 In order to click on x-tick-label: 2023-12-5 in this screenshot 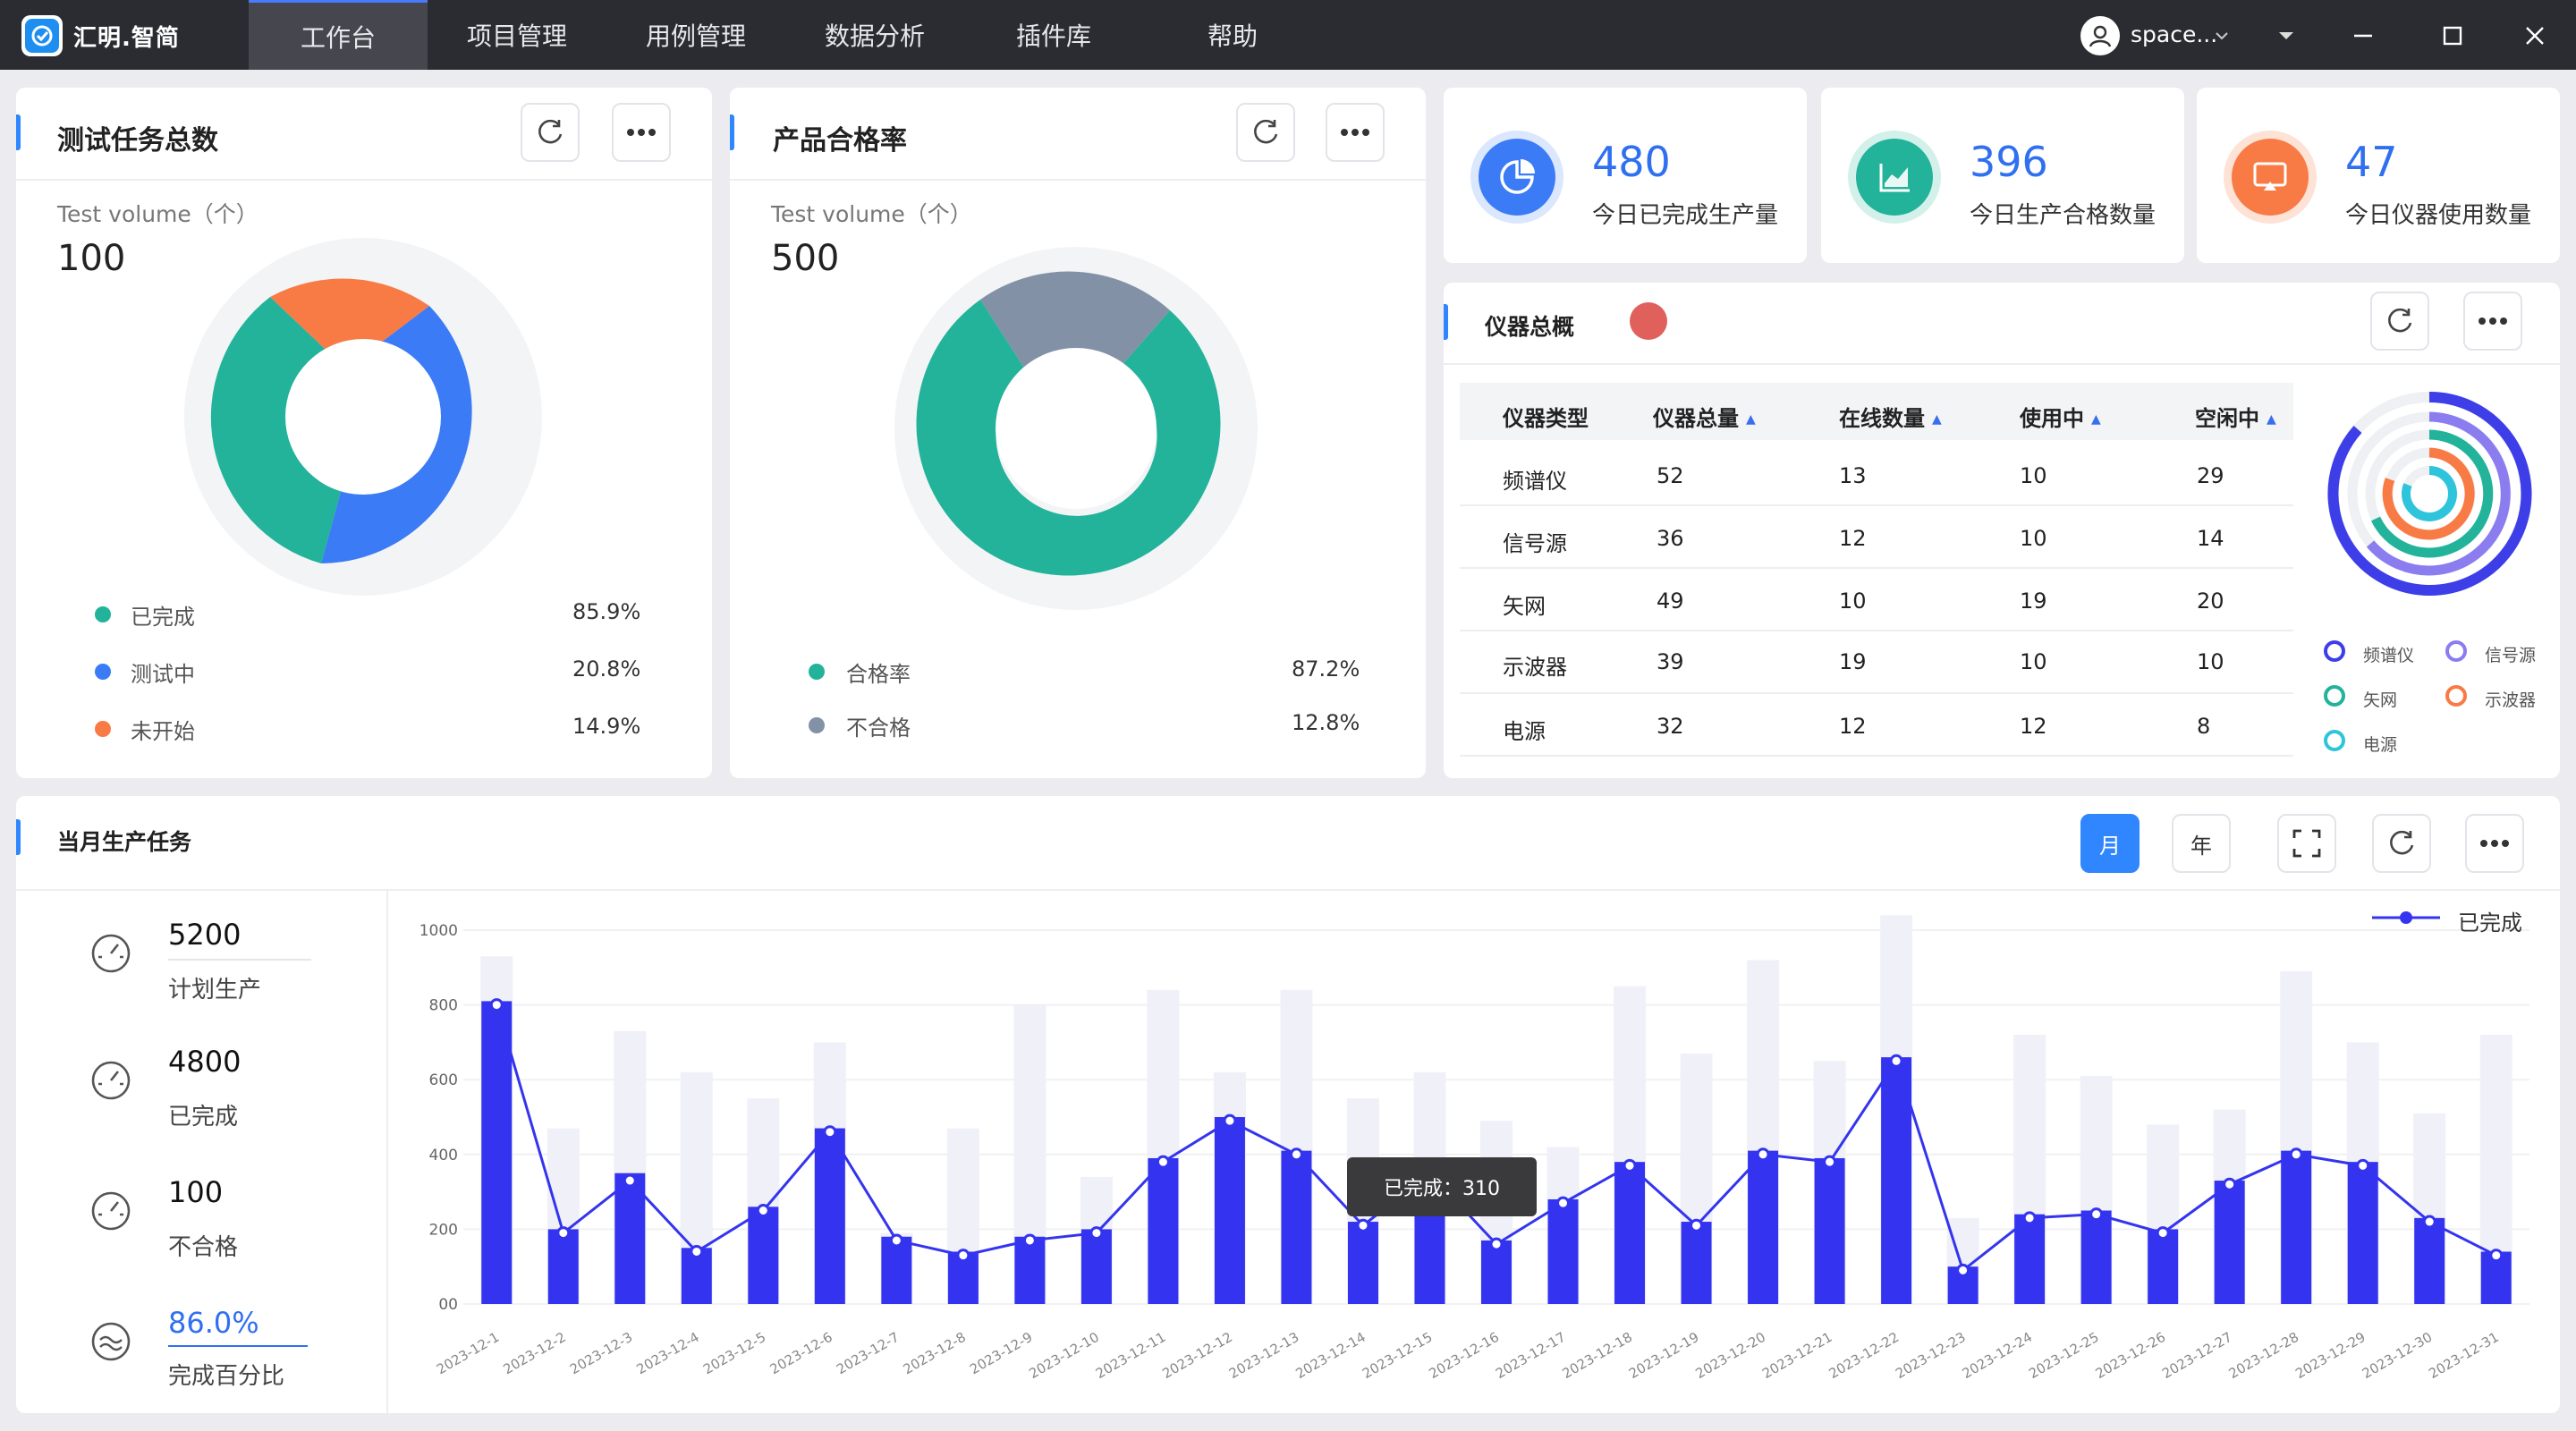, I will do `click(734, 1353)`.